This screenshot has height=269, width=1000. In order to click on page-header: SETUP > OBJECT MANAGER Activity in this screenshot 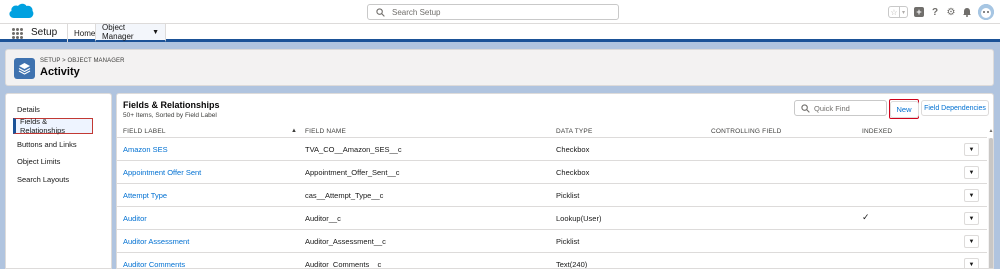, I will do `click(499, 67)`.